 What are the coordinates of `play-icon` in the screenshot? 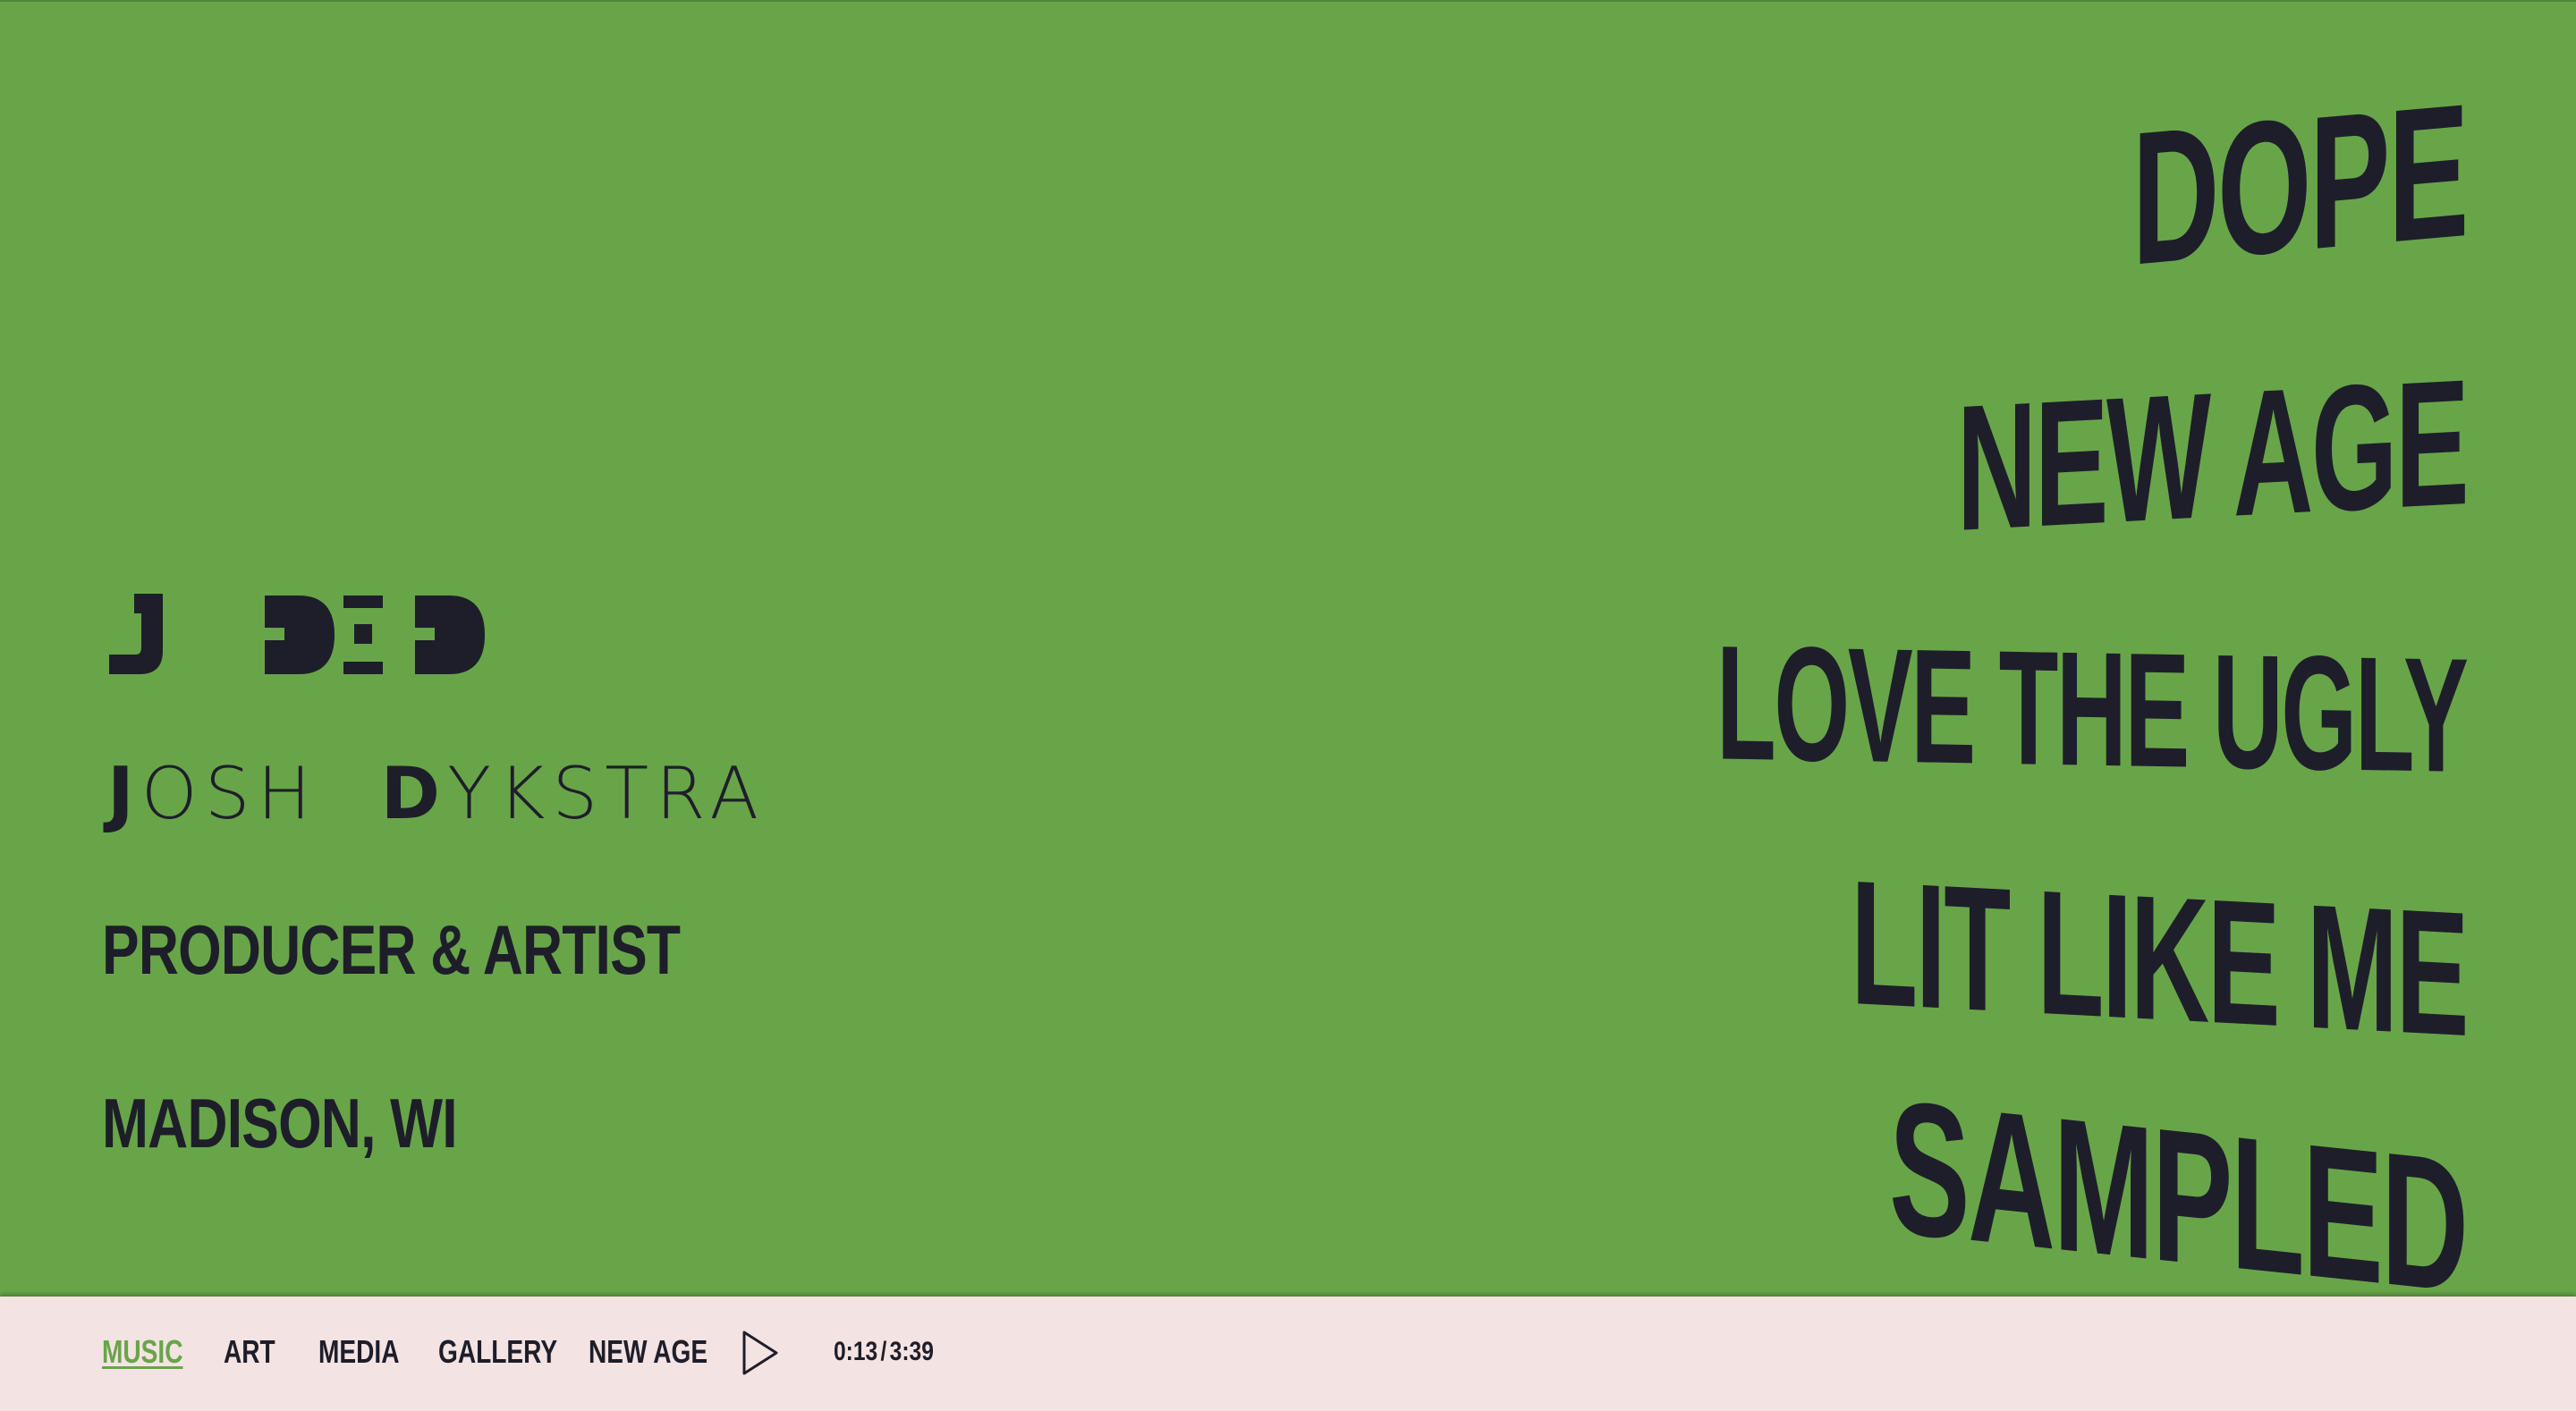 It's located at (760, 1353).